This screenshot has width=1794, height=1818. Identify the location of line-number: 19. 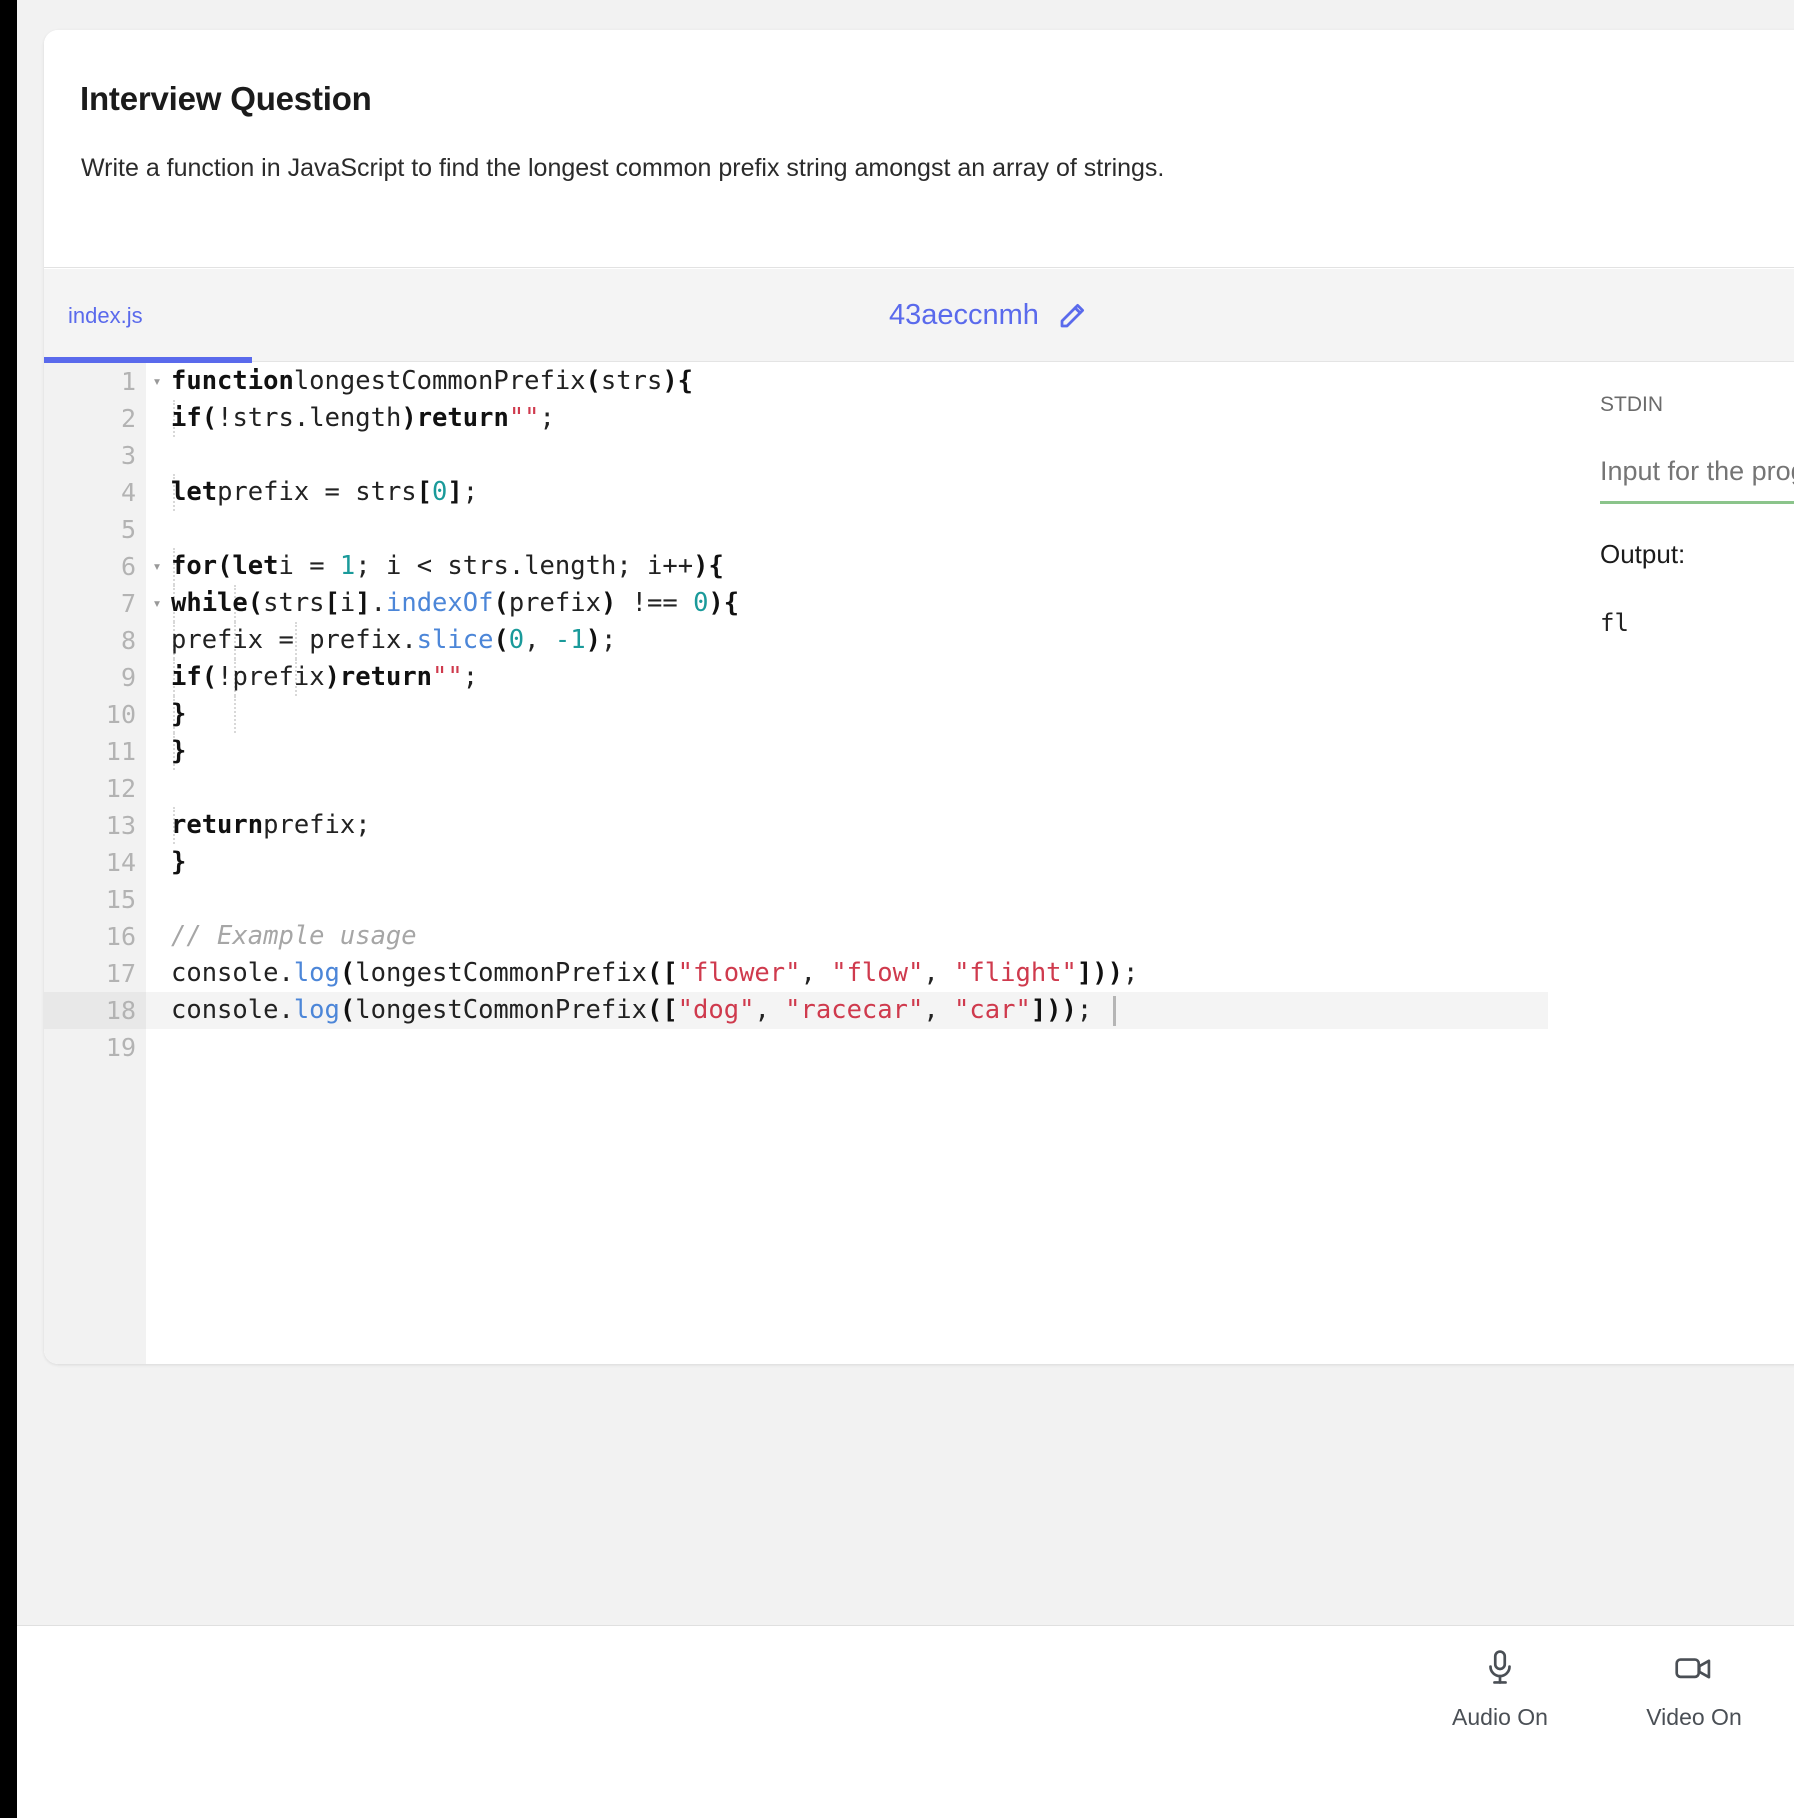
(95, 1047).